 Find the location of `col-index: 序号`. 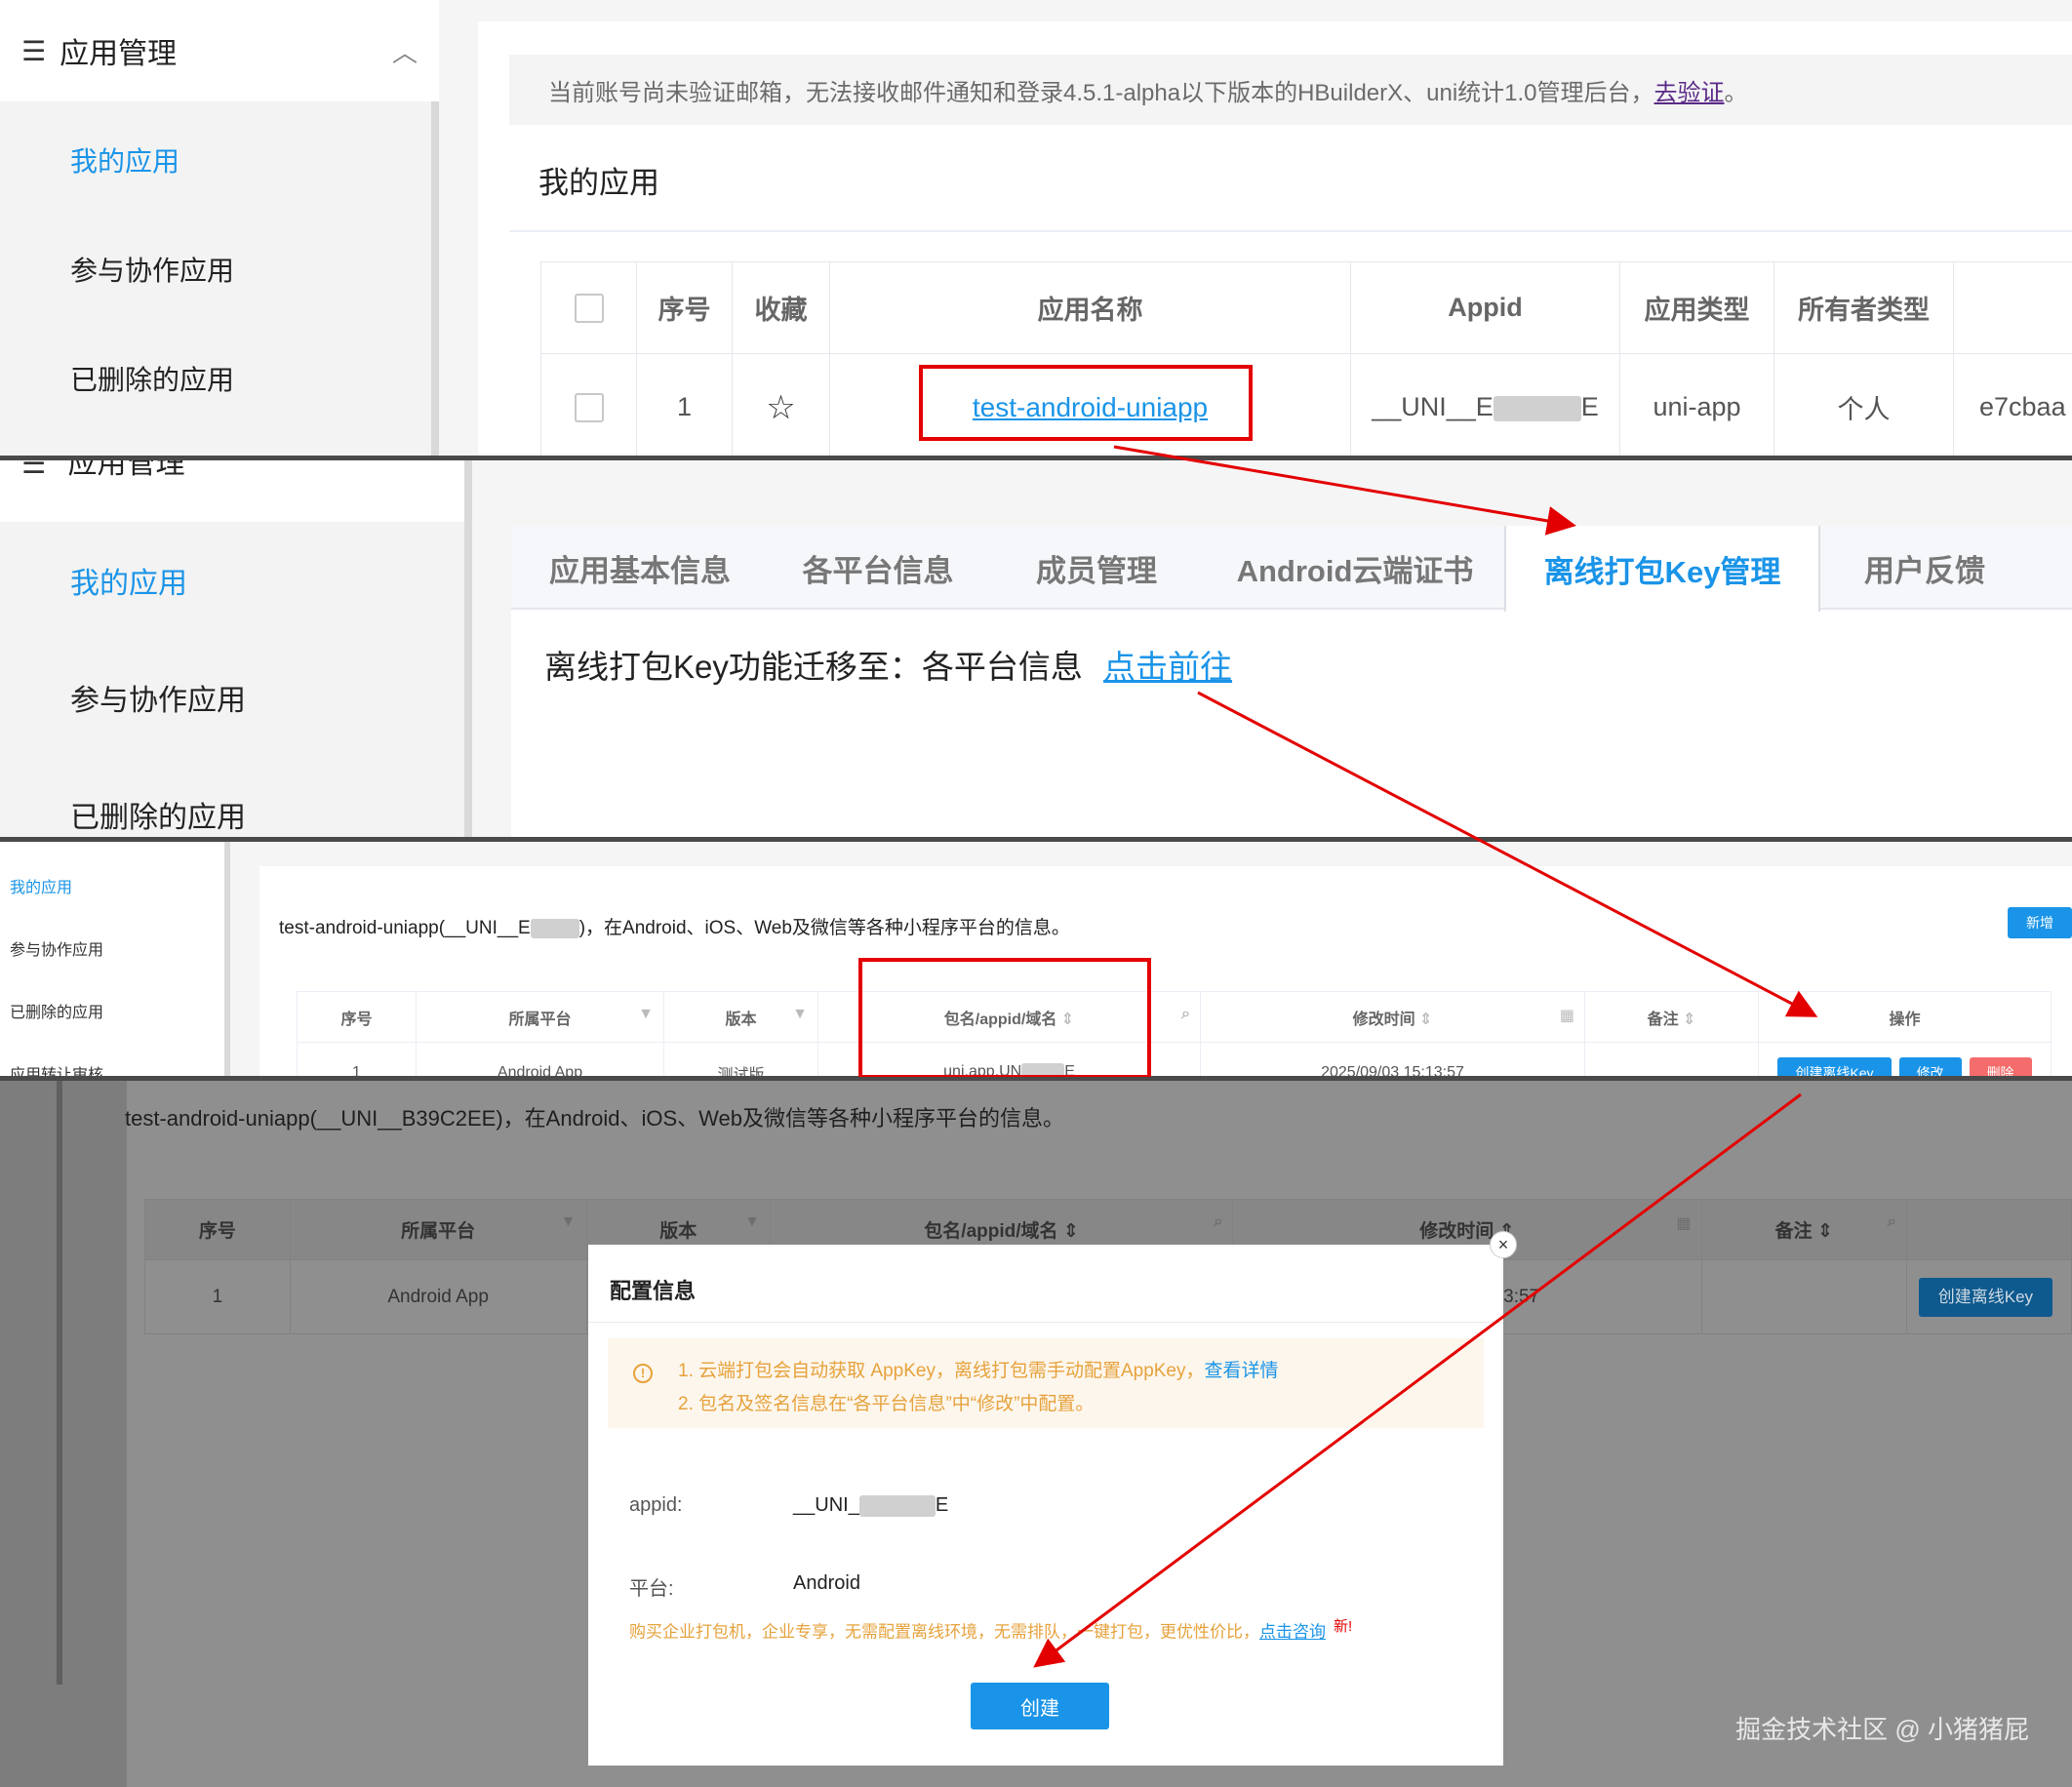

col-index: 序号 is located at coordinates (217, 1229).